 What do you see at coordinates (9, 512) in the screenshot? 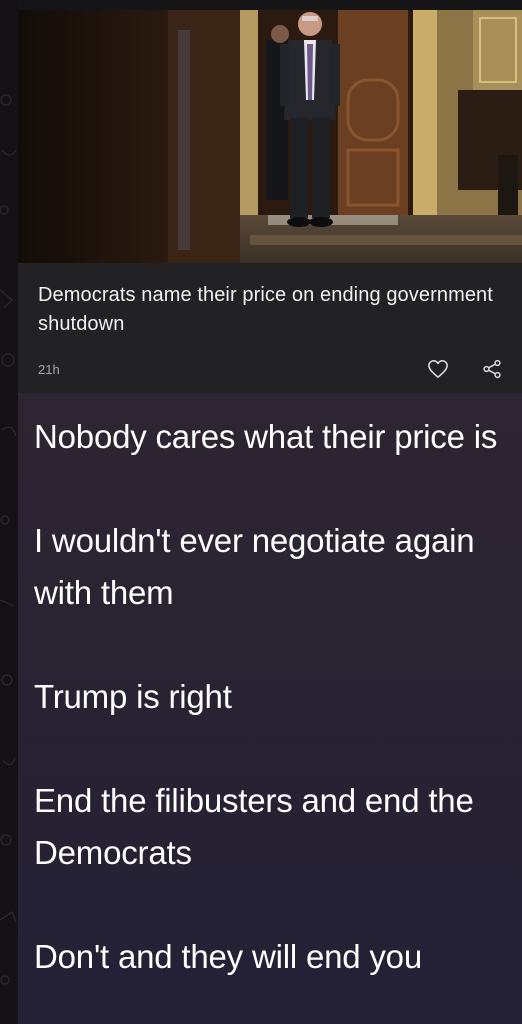
I see `decorative-side-strip` at bounding box center [9, 512].